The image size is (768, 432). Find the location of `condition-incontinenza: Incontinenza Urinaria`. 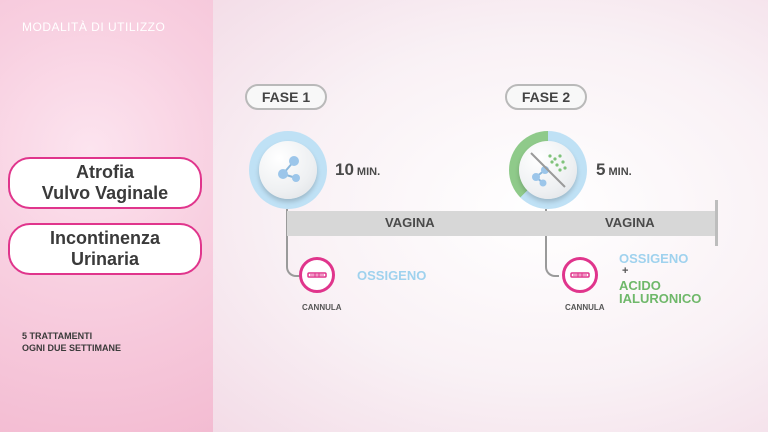

condition-incontinenza: Incontinenza Urinaria is located at coordinates (105, 249).